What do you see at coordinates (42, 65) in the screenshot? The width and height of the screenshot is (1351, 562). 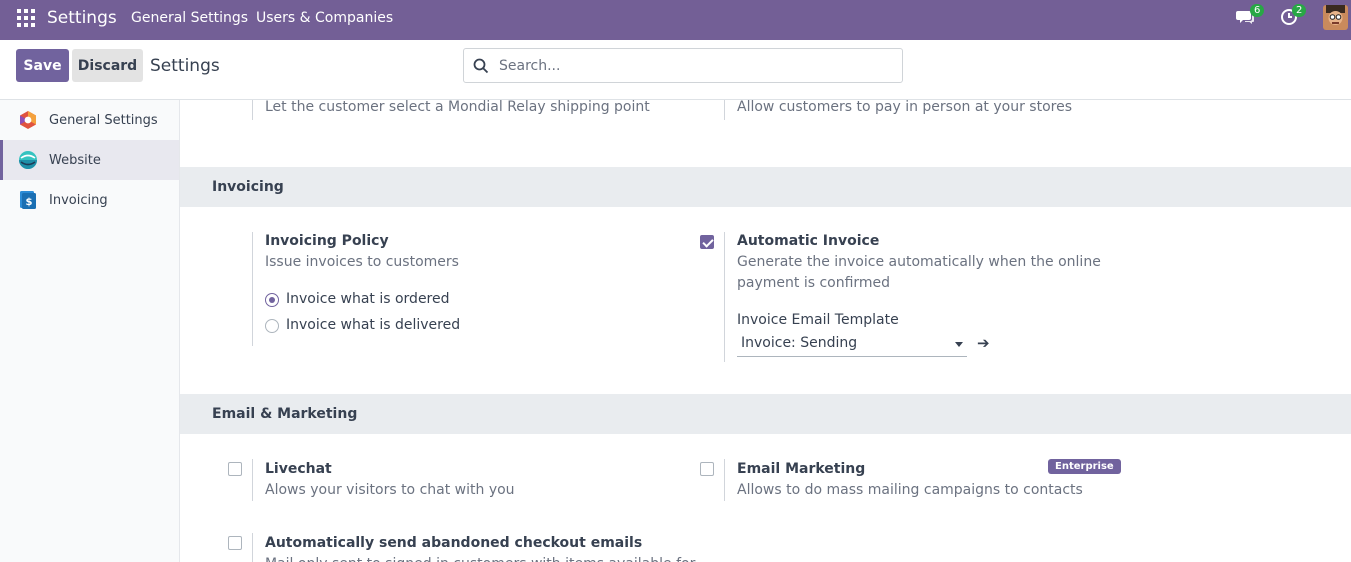 I see `save-button: Save` at bounding box center [42, 65].